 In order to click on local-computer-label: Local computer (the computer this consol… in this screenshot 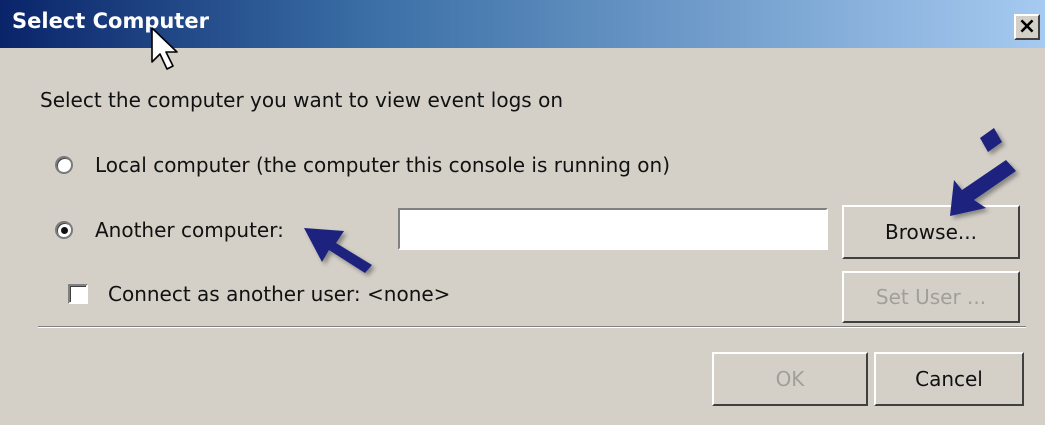, I will do `click(382, 165)`.